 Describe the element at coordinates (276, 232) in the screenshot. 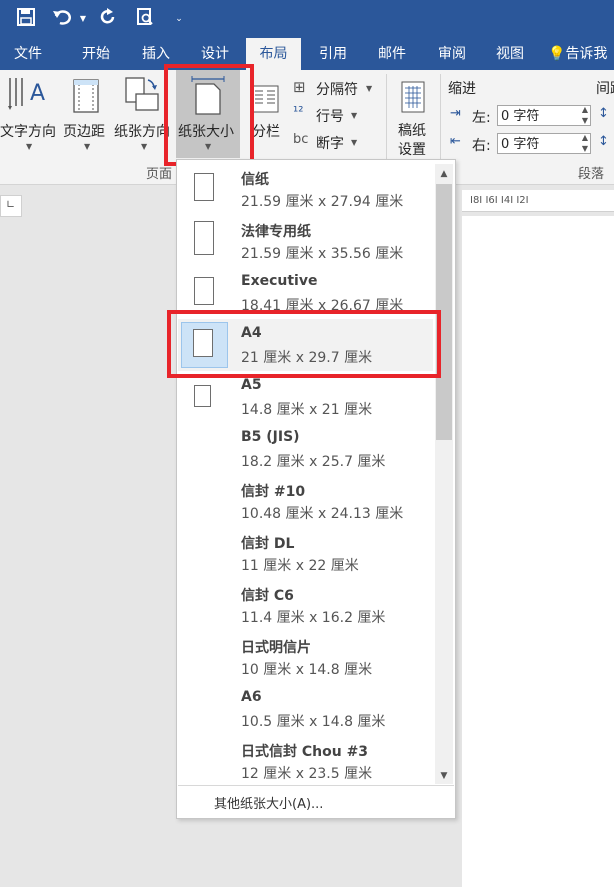

I see `paper-size-name: 法律专用纸` at that location.